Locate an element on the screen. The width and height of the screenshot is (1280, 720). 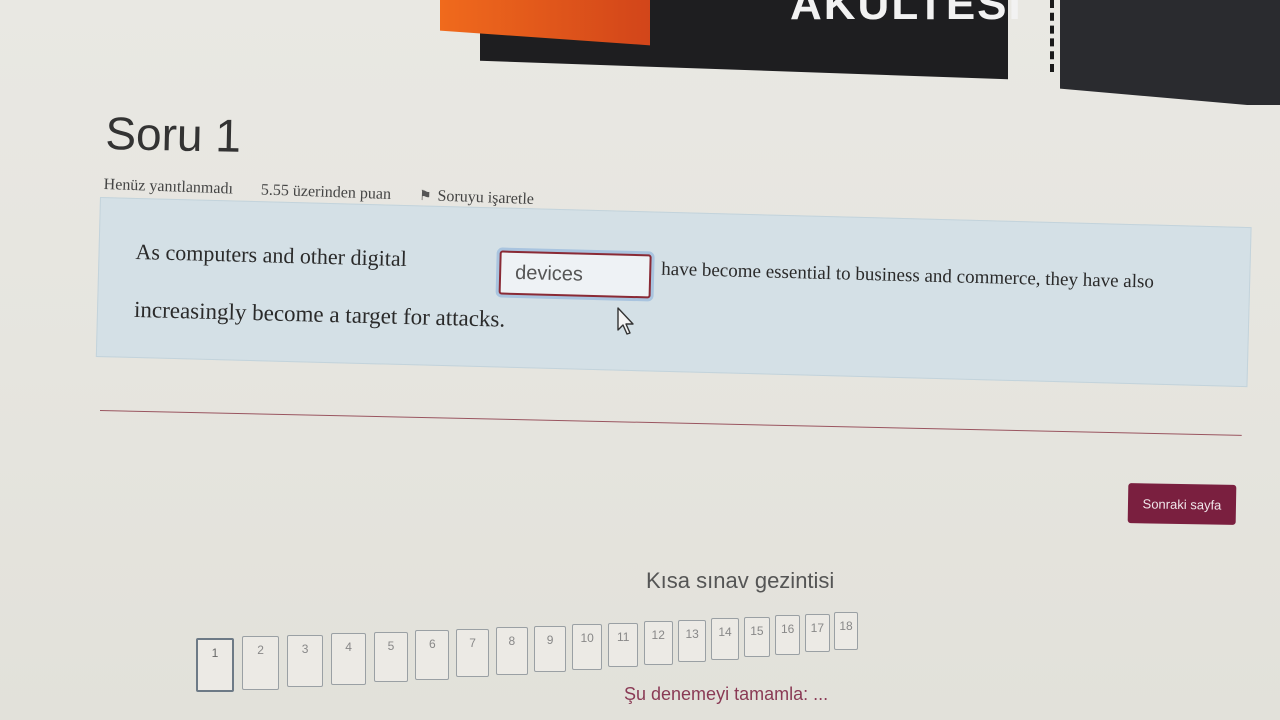
quiz-nav-button-4: 4 is located at coordinates (348, 659).